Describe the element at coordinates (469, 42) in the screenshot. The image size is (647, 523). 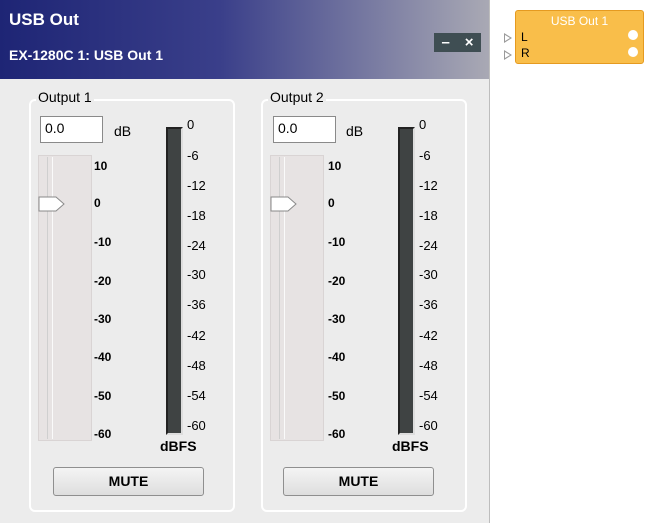
I see `close-button: ×` at that location.